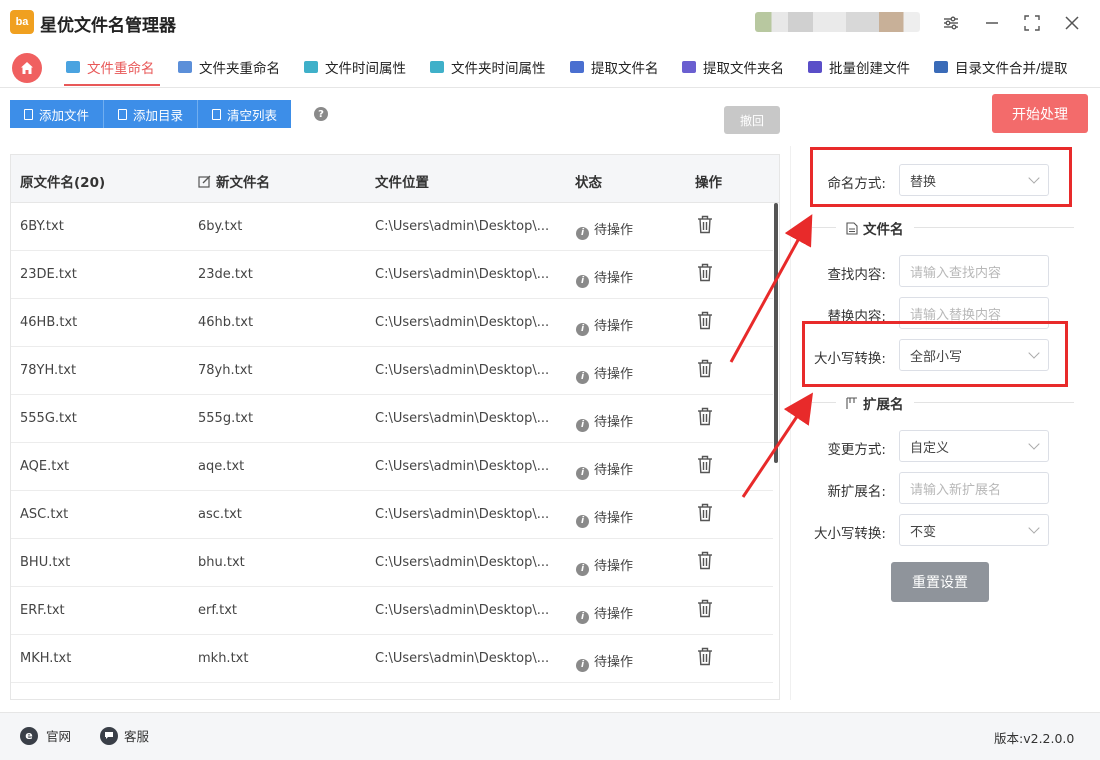 The width and height of the screenshot is (1100, 760). Describe the element at coordinates (29, 735) in the screenshot. I see `browser-e-icon: e` at that location.